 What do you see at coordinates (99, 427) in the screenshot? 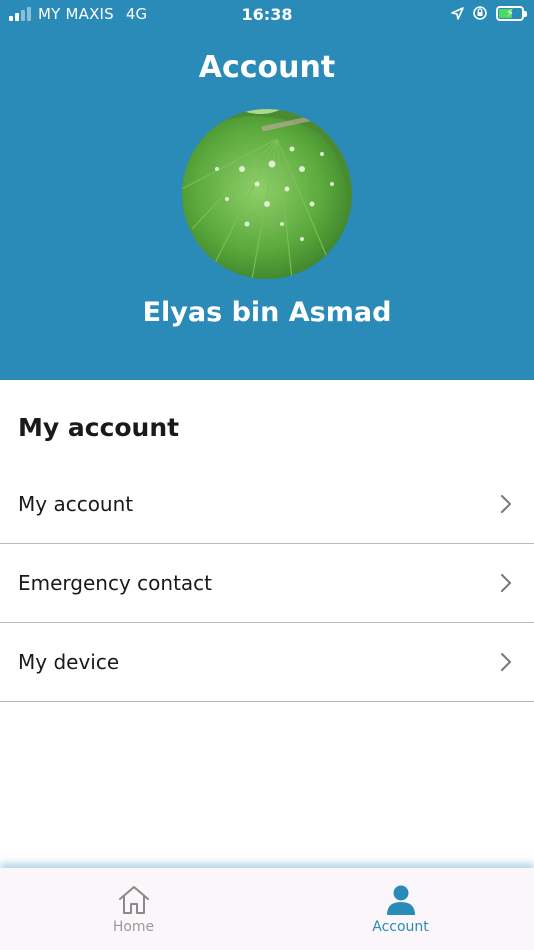
I see `section-title: My account` at bounding box center [99, 427].